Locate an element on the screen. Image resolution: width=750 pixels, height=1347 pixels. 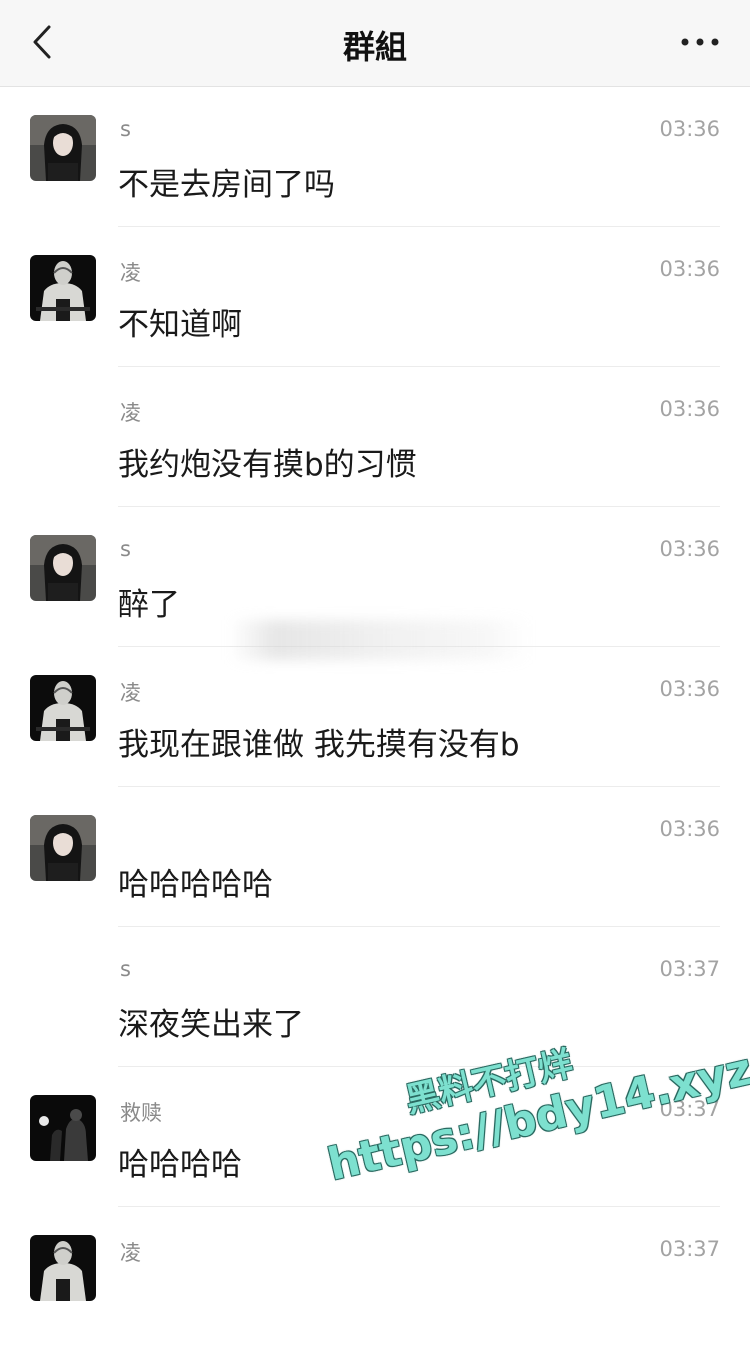
more-button is located at coordinates (700, 42).